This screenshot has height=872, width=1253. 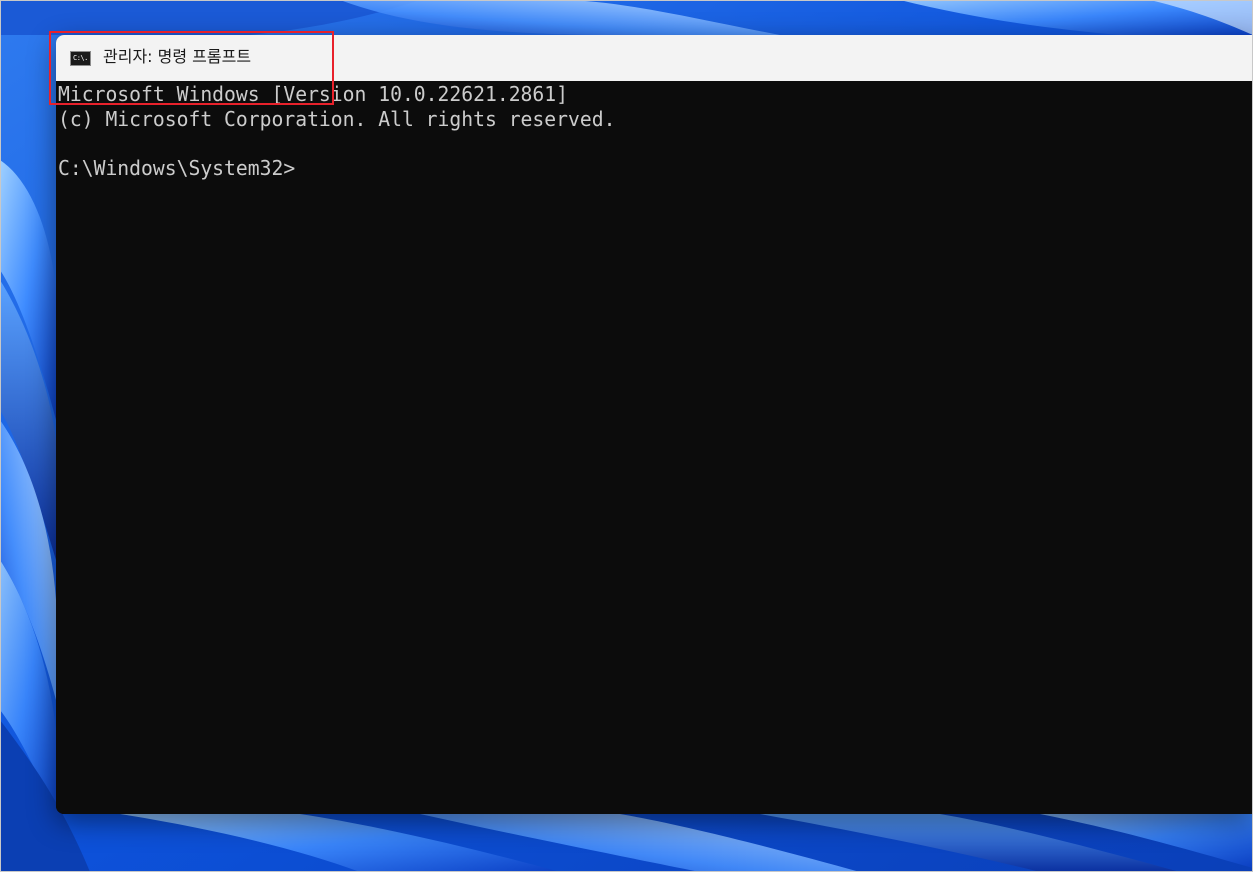 I want to click on window-titlebar: C:\. 관리자: 명령 프롬프트, so click(x=654, y=58).